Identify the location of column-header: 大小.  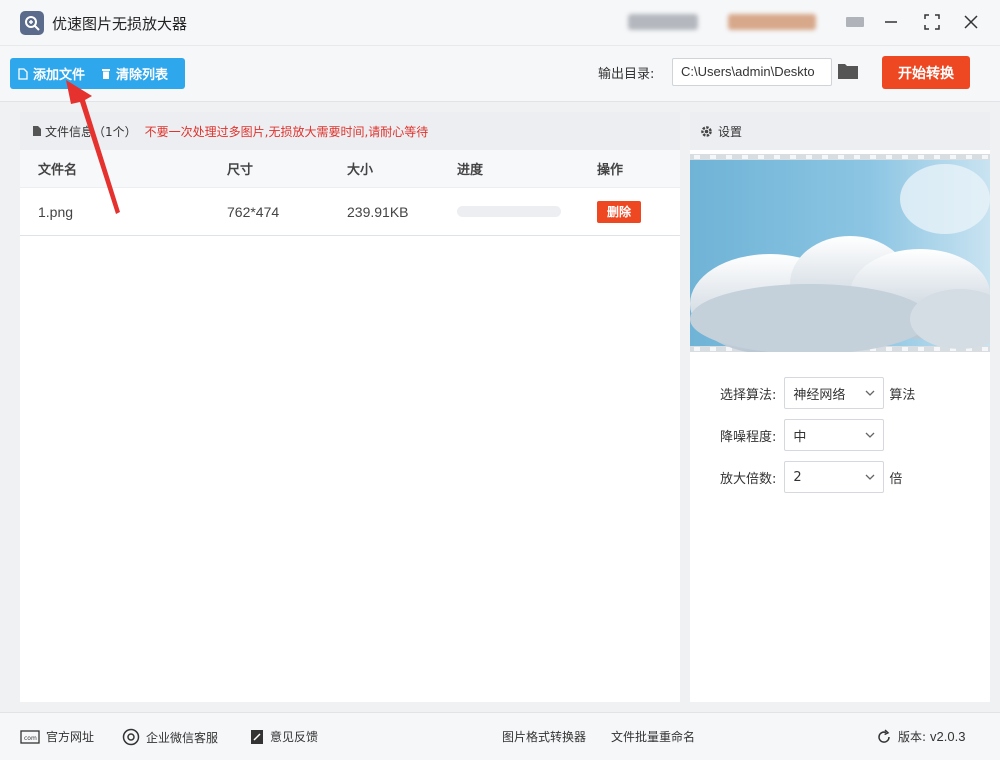
(360, 170).